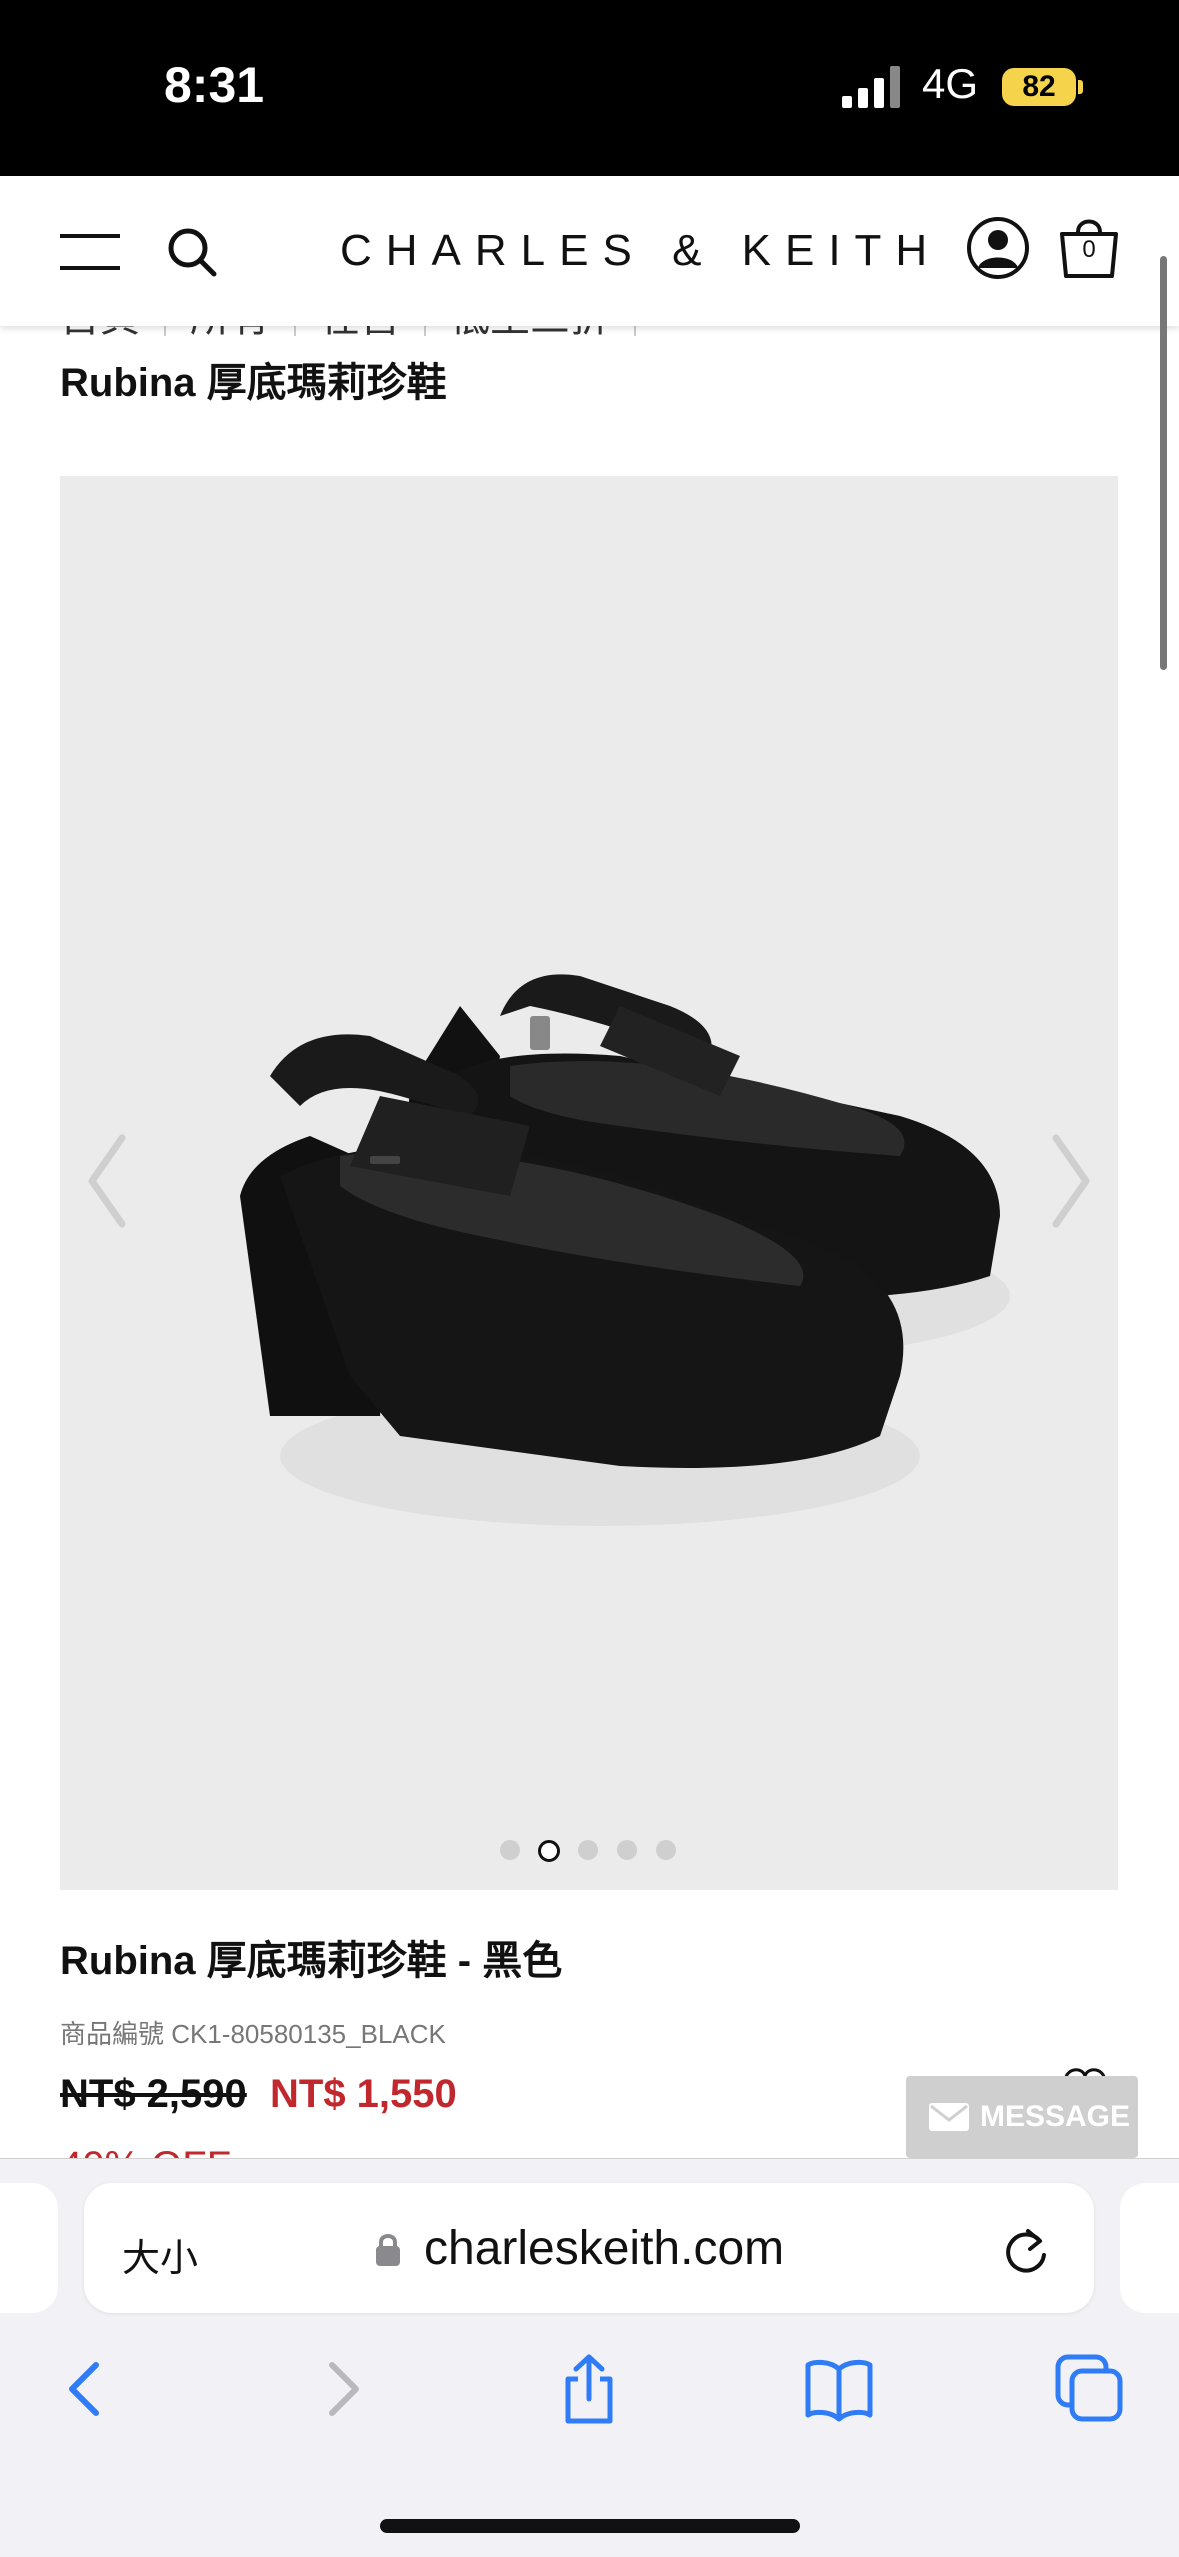  What do you see at coordinates (160, 2254) in the screenshot?
I see `text-size-button: 大小` at bounding box center [160, 2254].